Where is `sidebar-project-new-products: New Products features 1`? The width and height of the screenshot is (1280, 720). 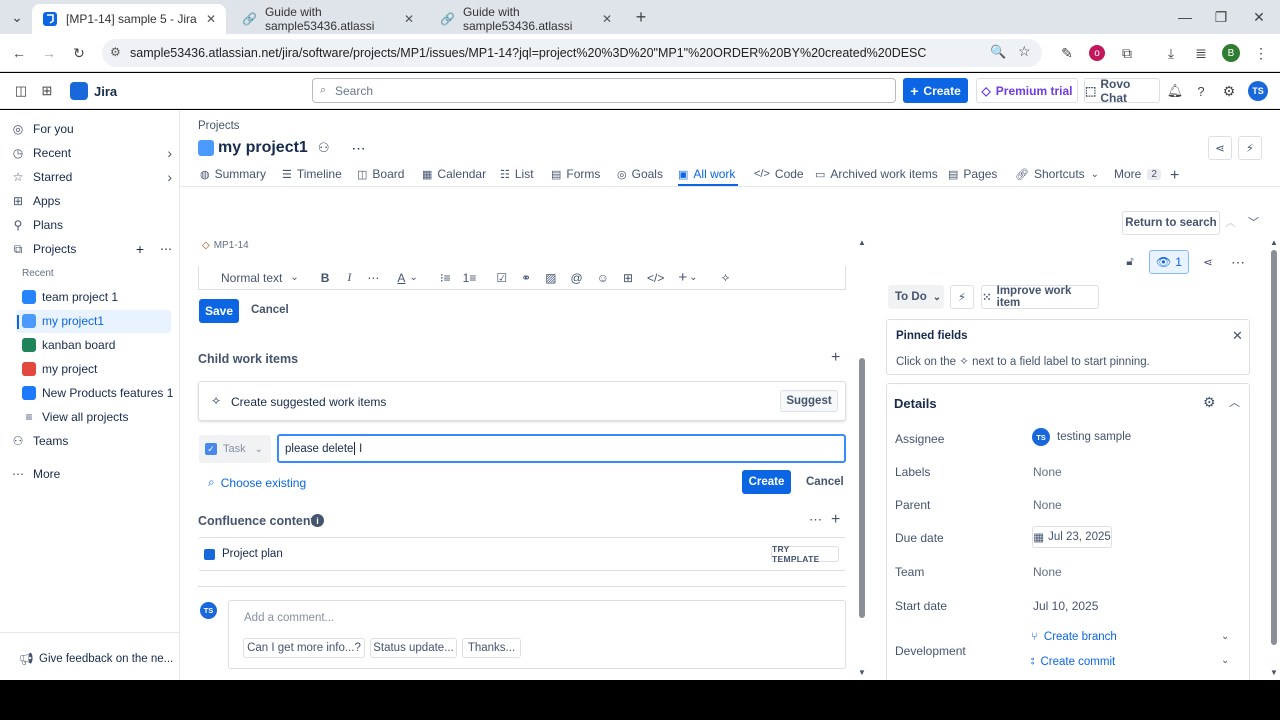 sidebar-project-new-products: New Products features 1 is located at coordinates (103, 393).